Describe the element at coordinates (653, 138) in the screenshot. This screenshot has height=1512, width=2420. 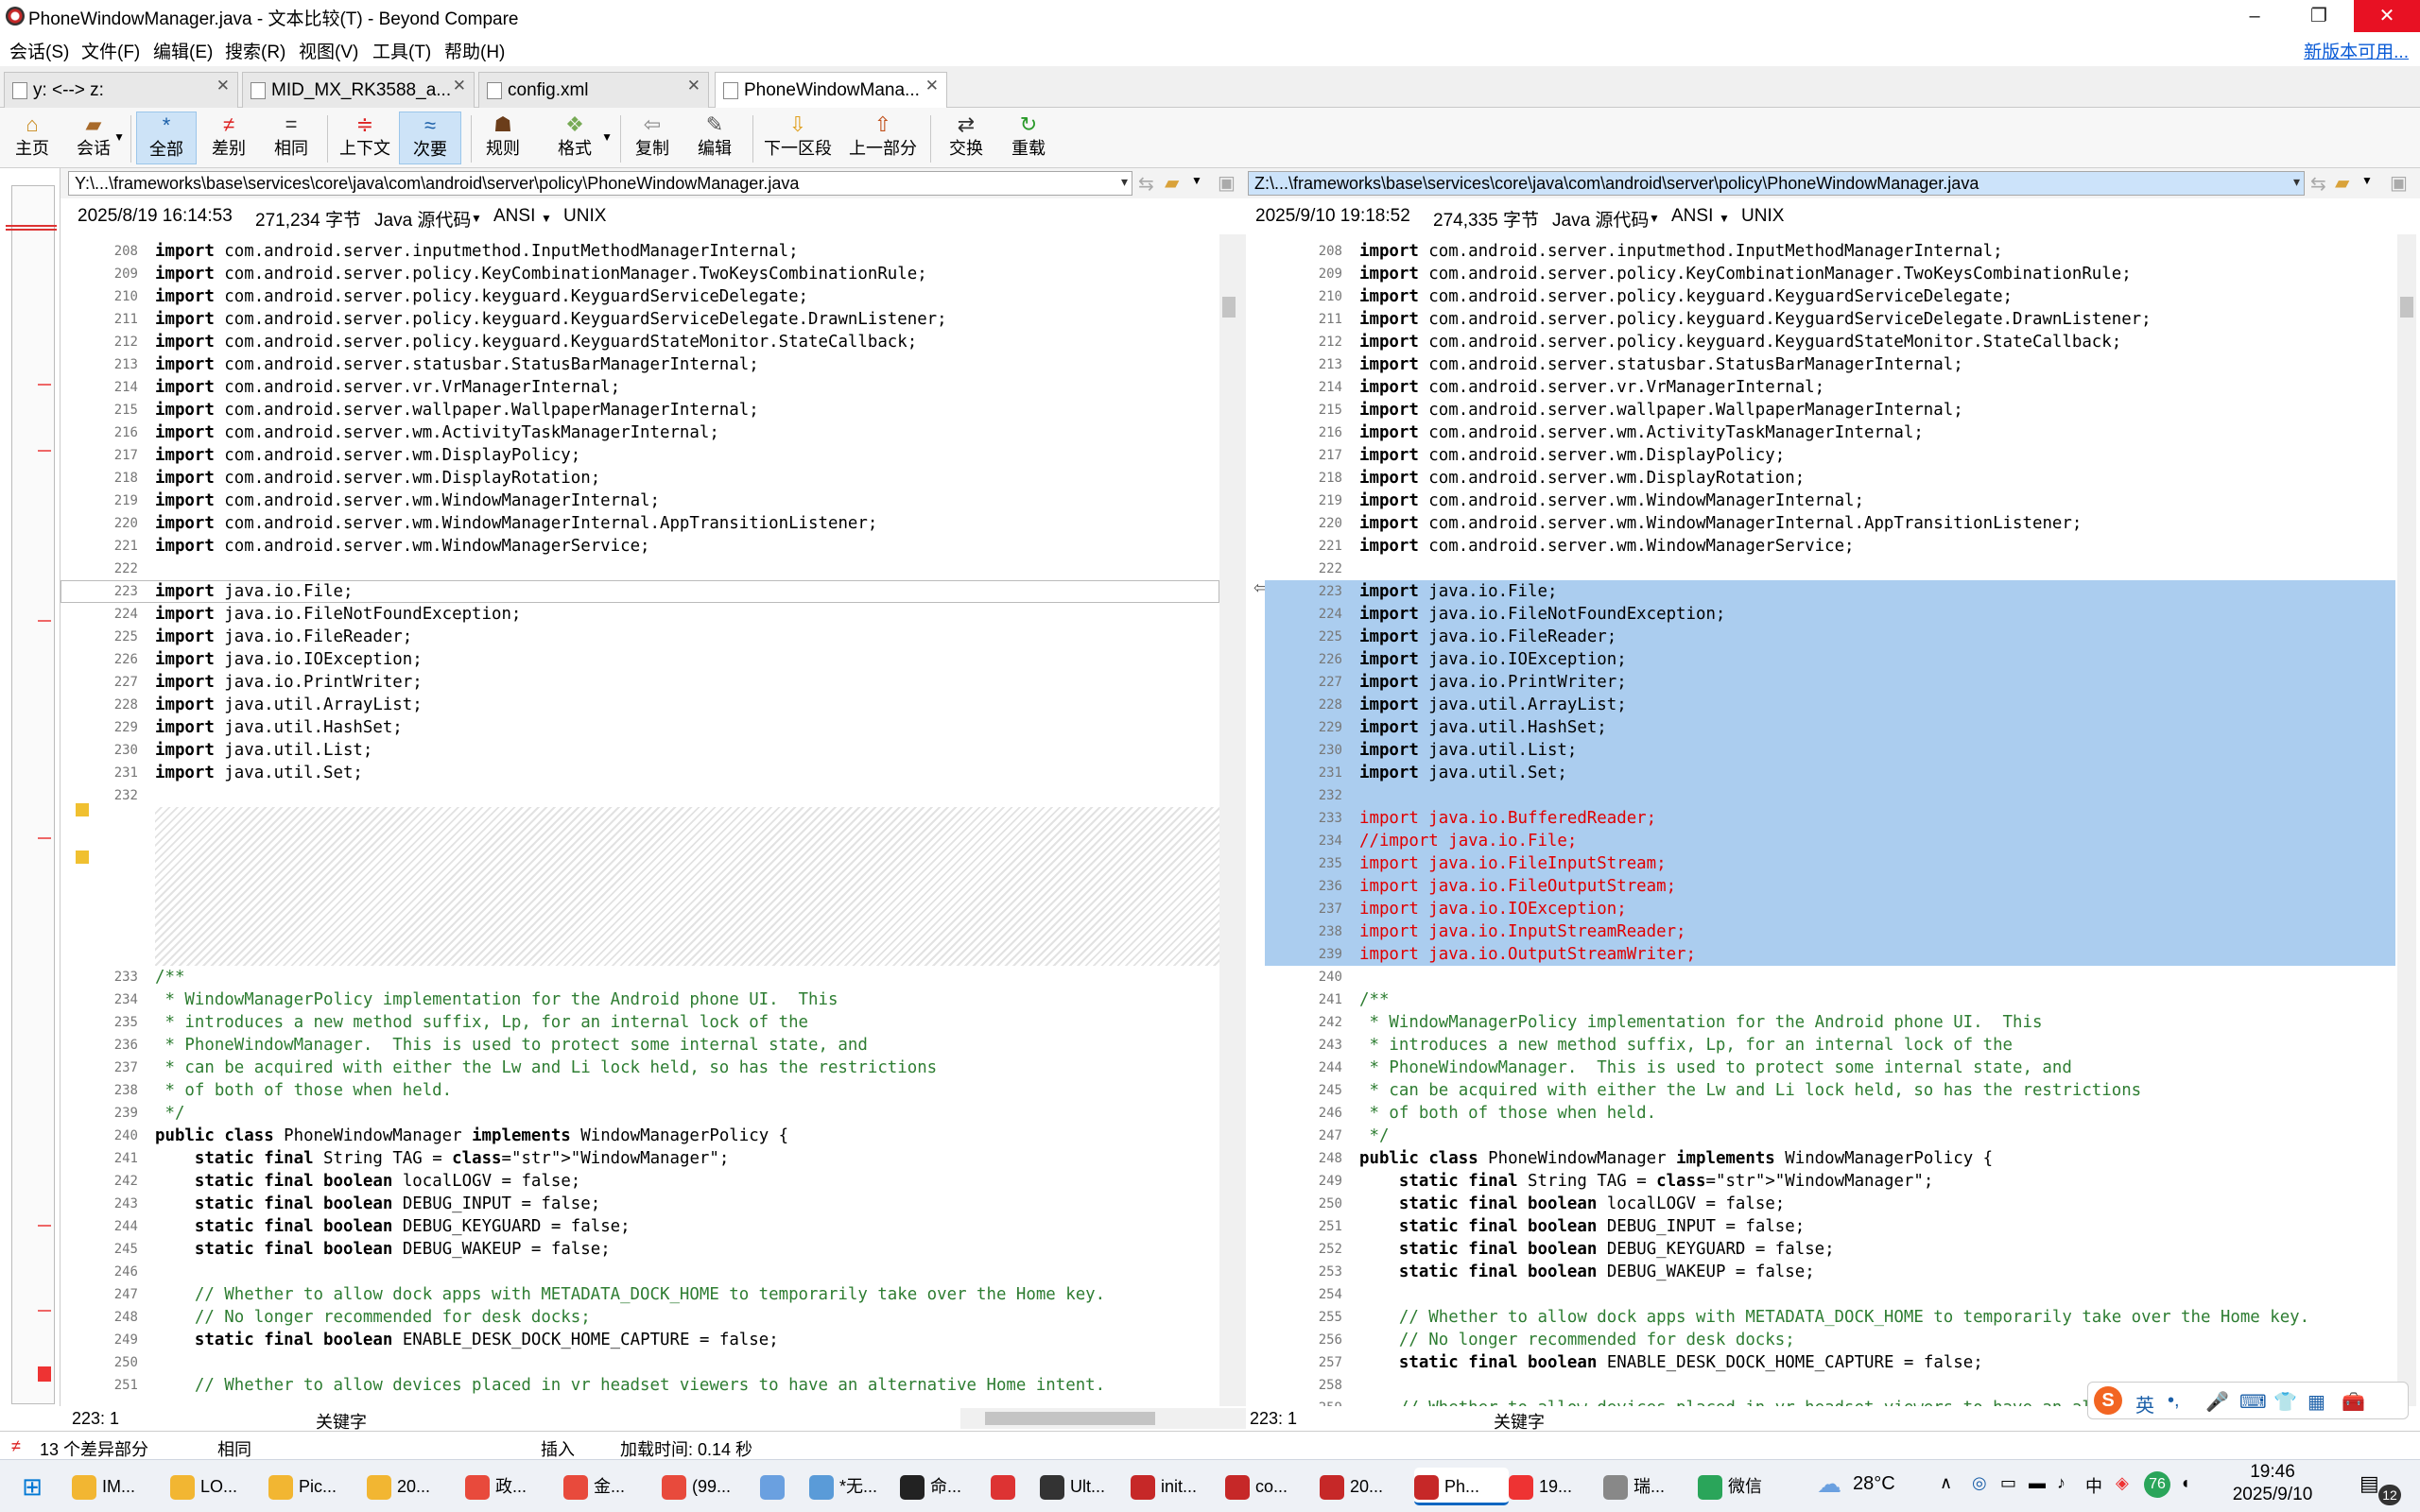
I see `copy-button: ⇦ 复制` at that location.